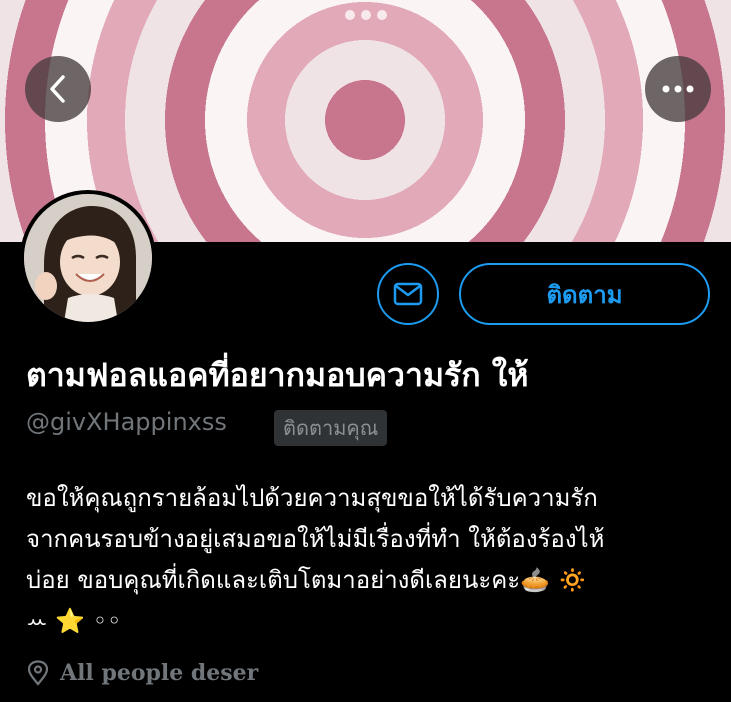  I want to click on message-button, so click(408, 294).